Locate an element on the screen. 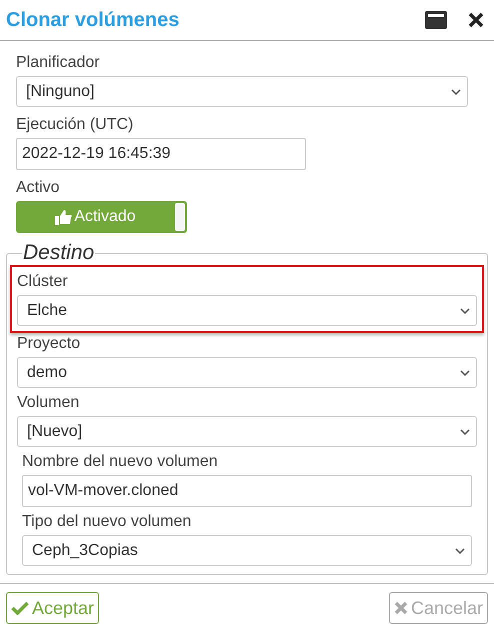 Image resolution: width=494 pixels, height=640 pixels. maximize-icon is located at coordinates (436, 20).